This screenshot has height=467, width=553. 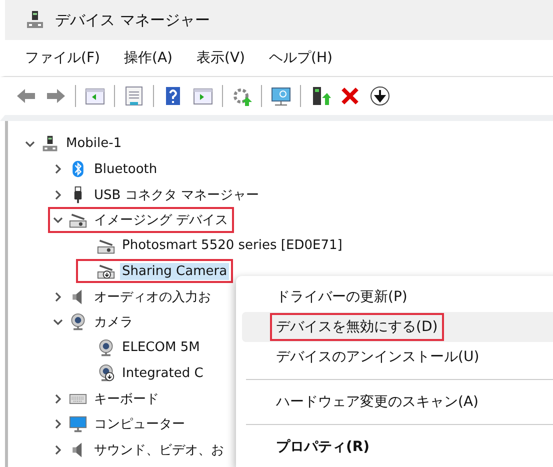 I want to click on tree-item: USB コネクタ マネージャー, so click(x=176, y=194).